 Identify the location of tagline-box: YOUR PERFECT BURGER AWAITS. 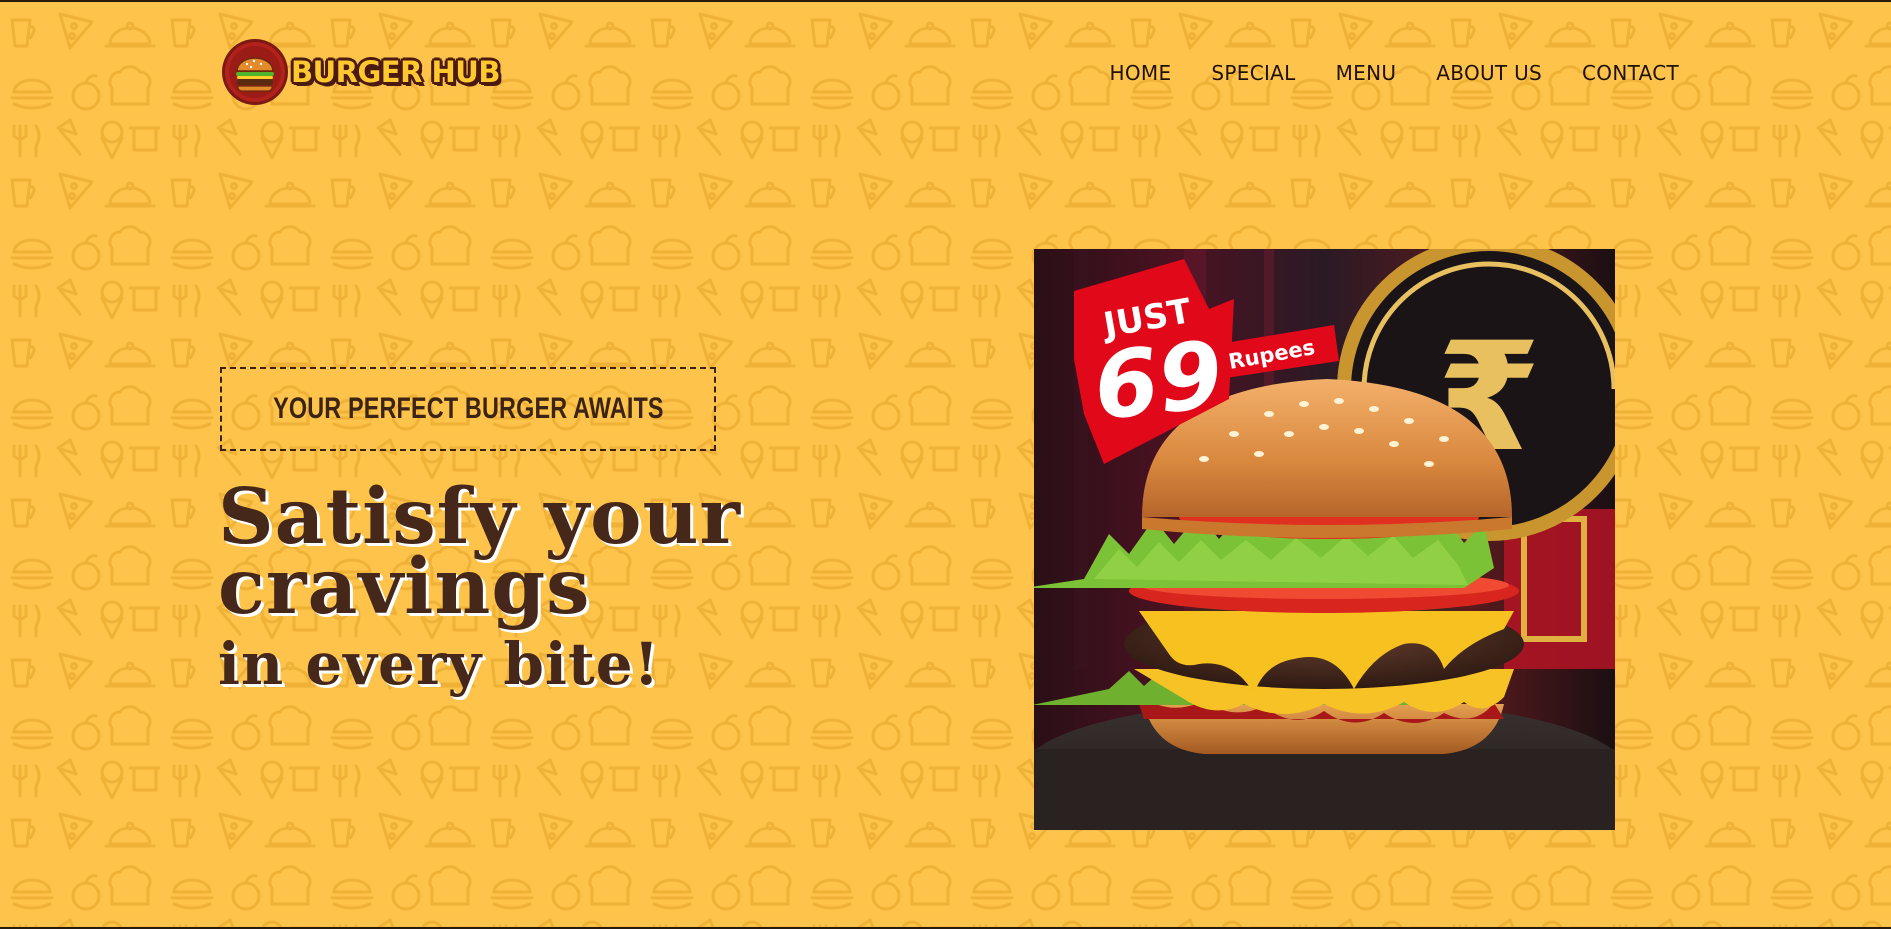
(468, 409).